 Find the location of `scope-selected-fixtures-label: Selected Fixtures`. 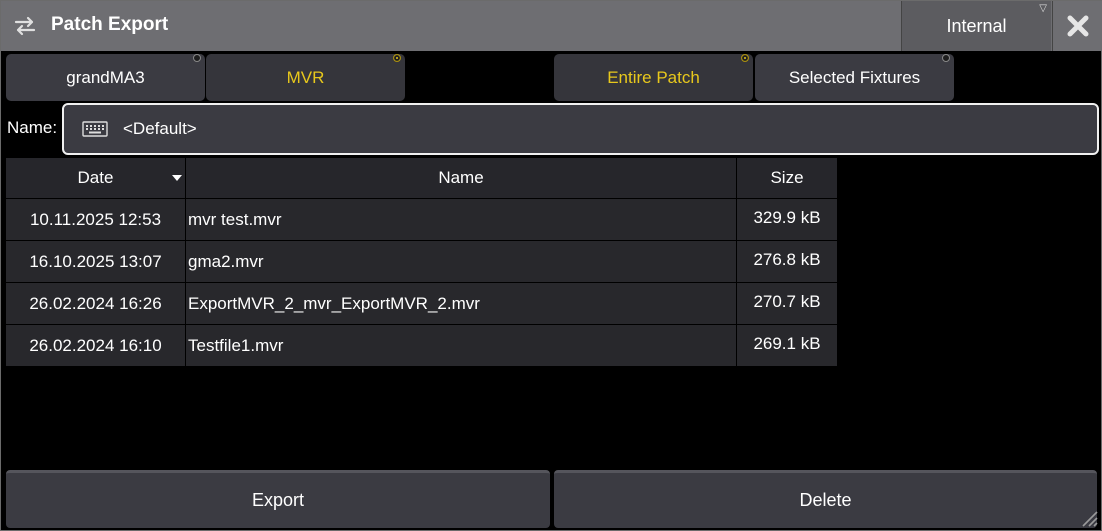

scope-selected-fixtures-label: Selected Fixtures is located at coordinates (854, 77).